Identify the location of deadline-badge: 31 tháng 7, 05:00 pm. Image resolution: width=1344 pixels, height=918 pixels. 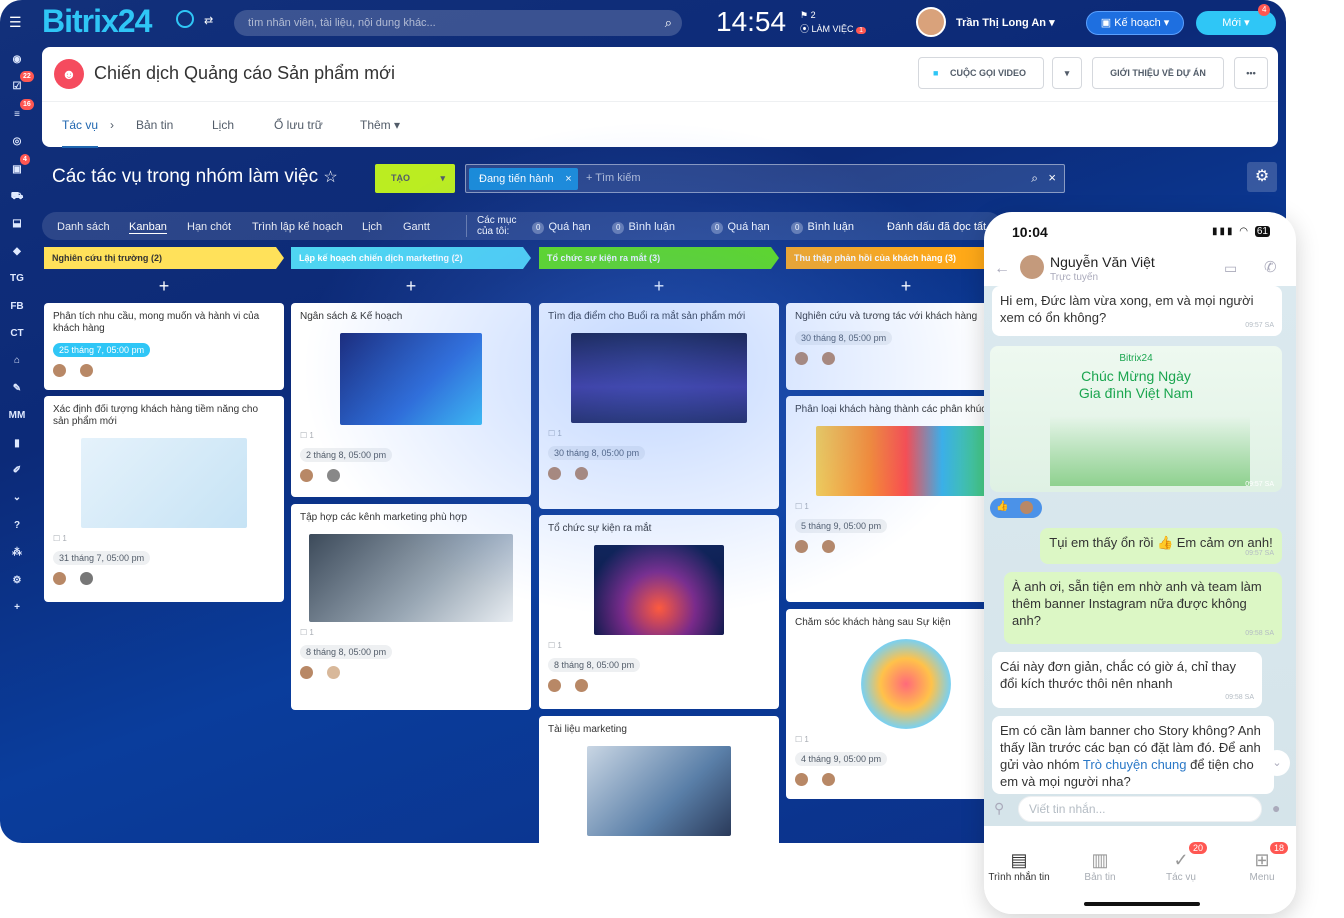
(102, 558).